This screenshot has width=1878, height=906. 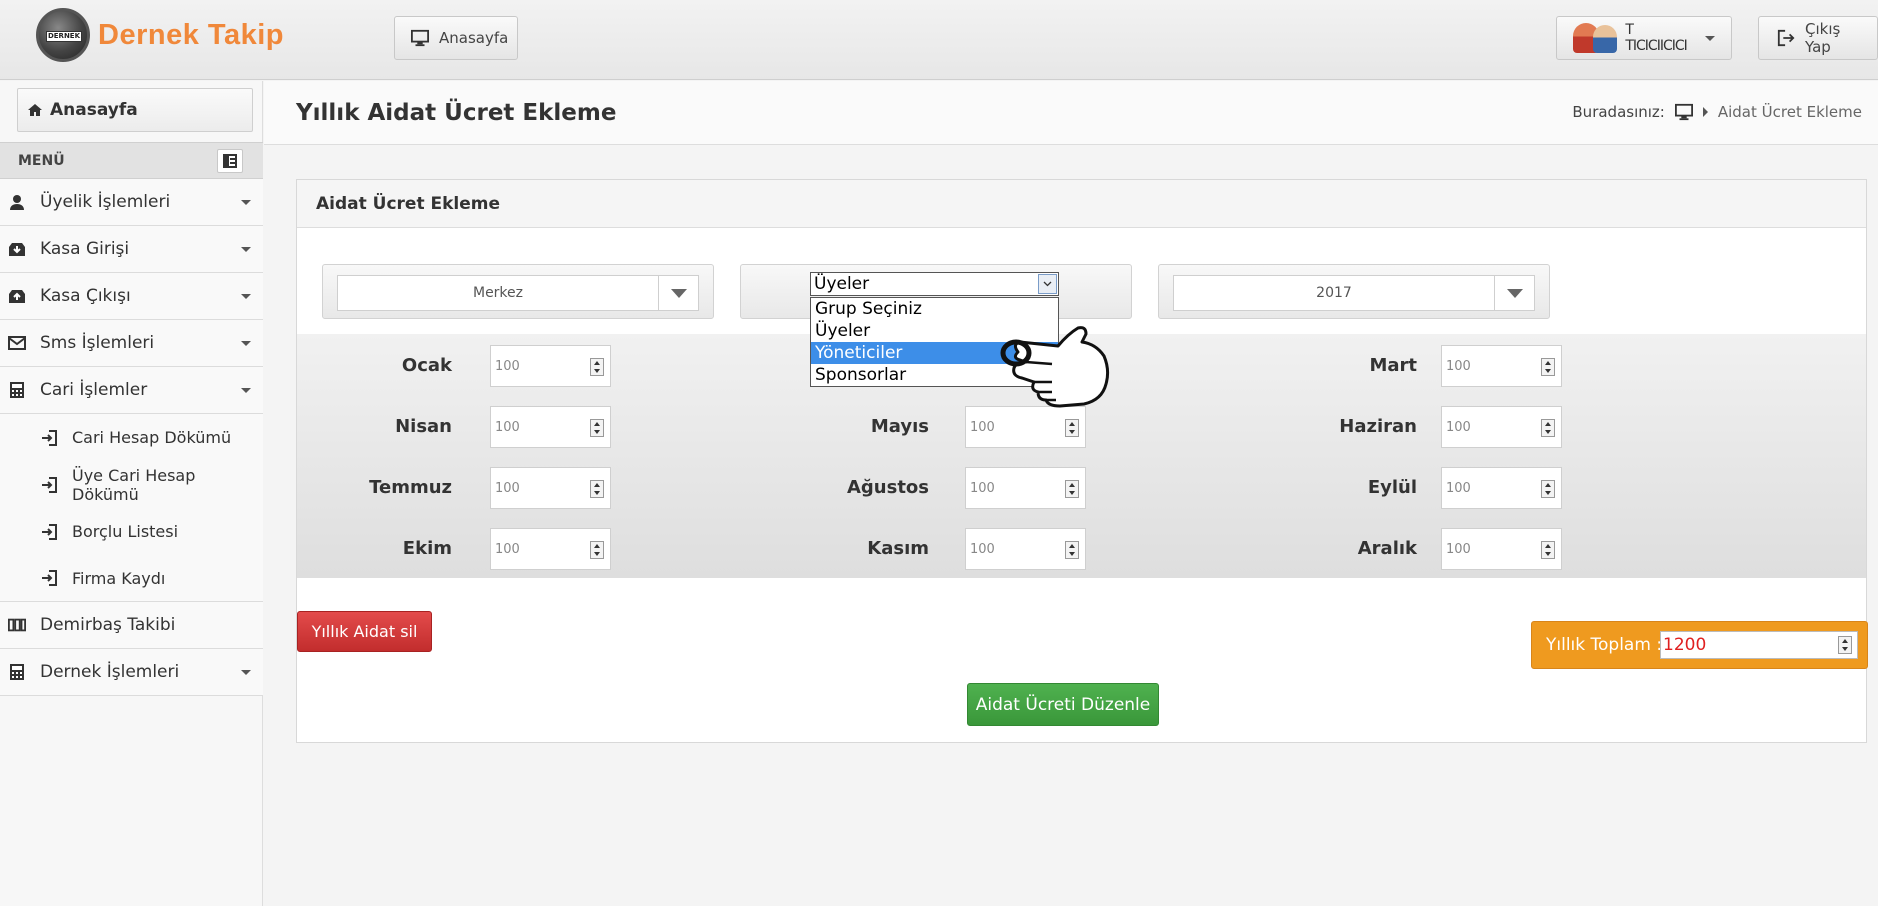 I want to click on logout-button: Çıkış Yap, so click(x=1818, y=38).